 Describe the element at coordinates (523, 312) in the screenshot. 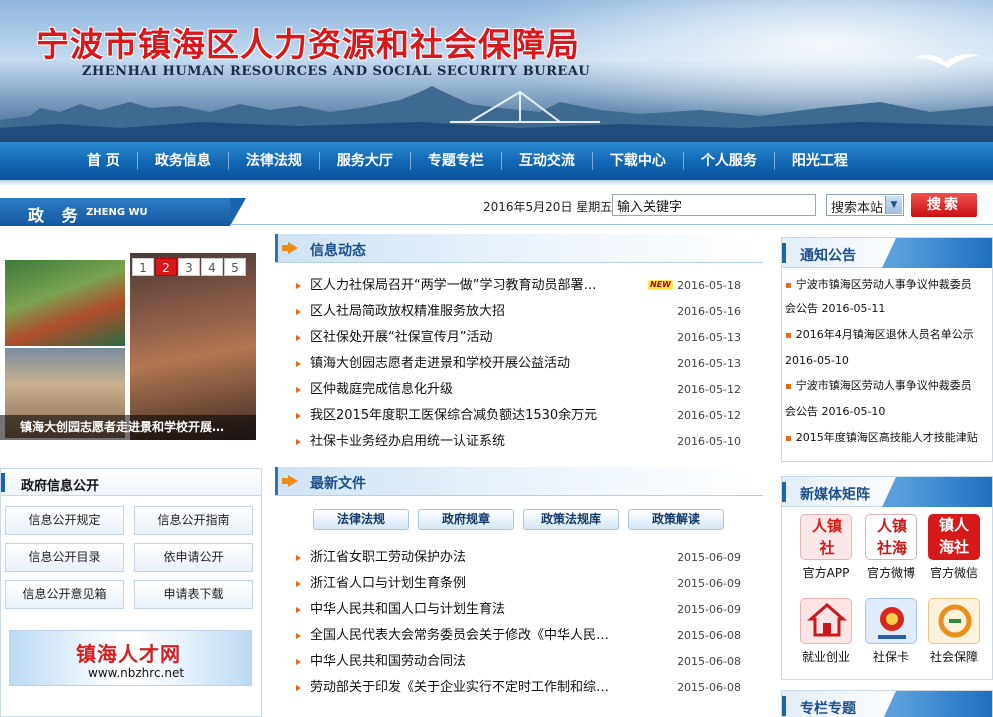

I see `news-item: 区人社局简政放权精准服务放大招 2016-05-16` at that location.